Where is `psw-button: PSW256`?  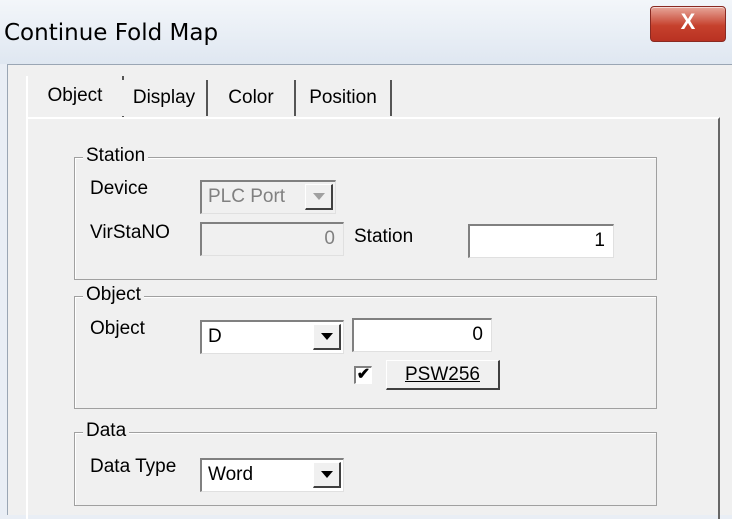
psw-button: PSW256 is located at coordinates (443, 375).